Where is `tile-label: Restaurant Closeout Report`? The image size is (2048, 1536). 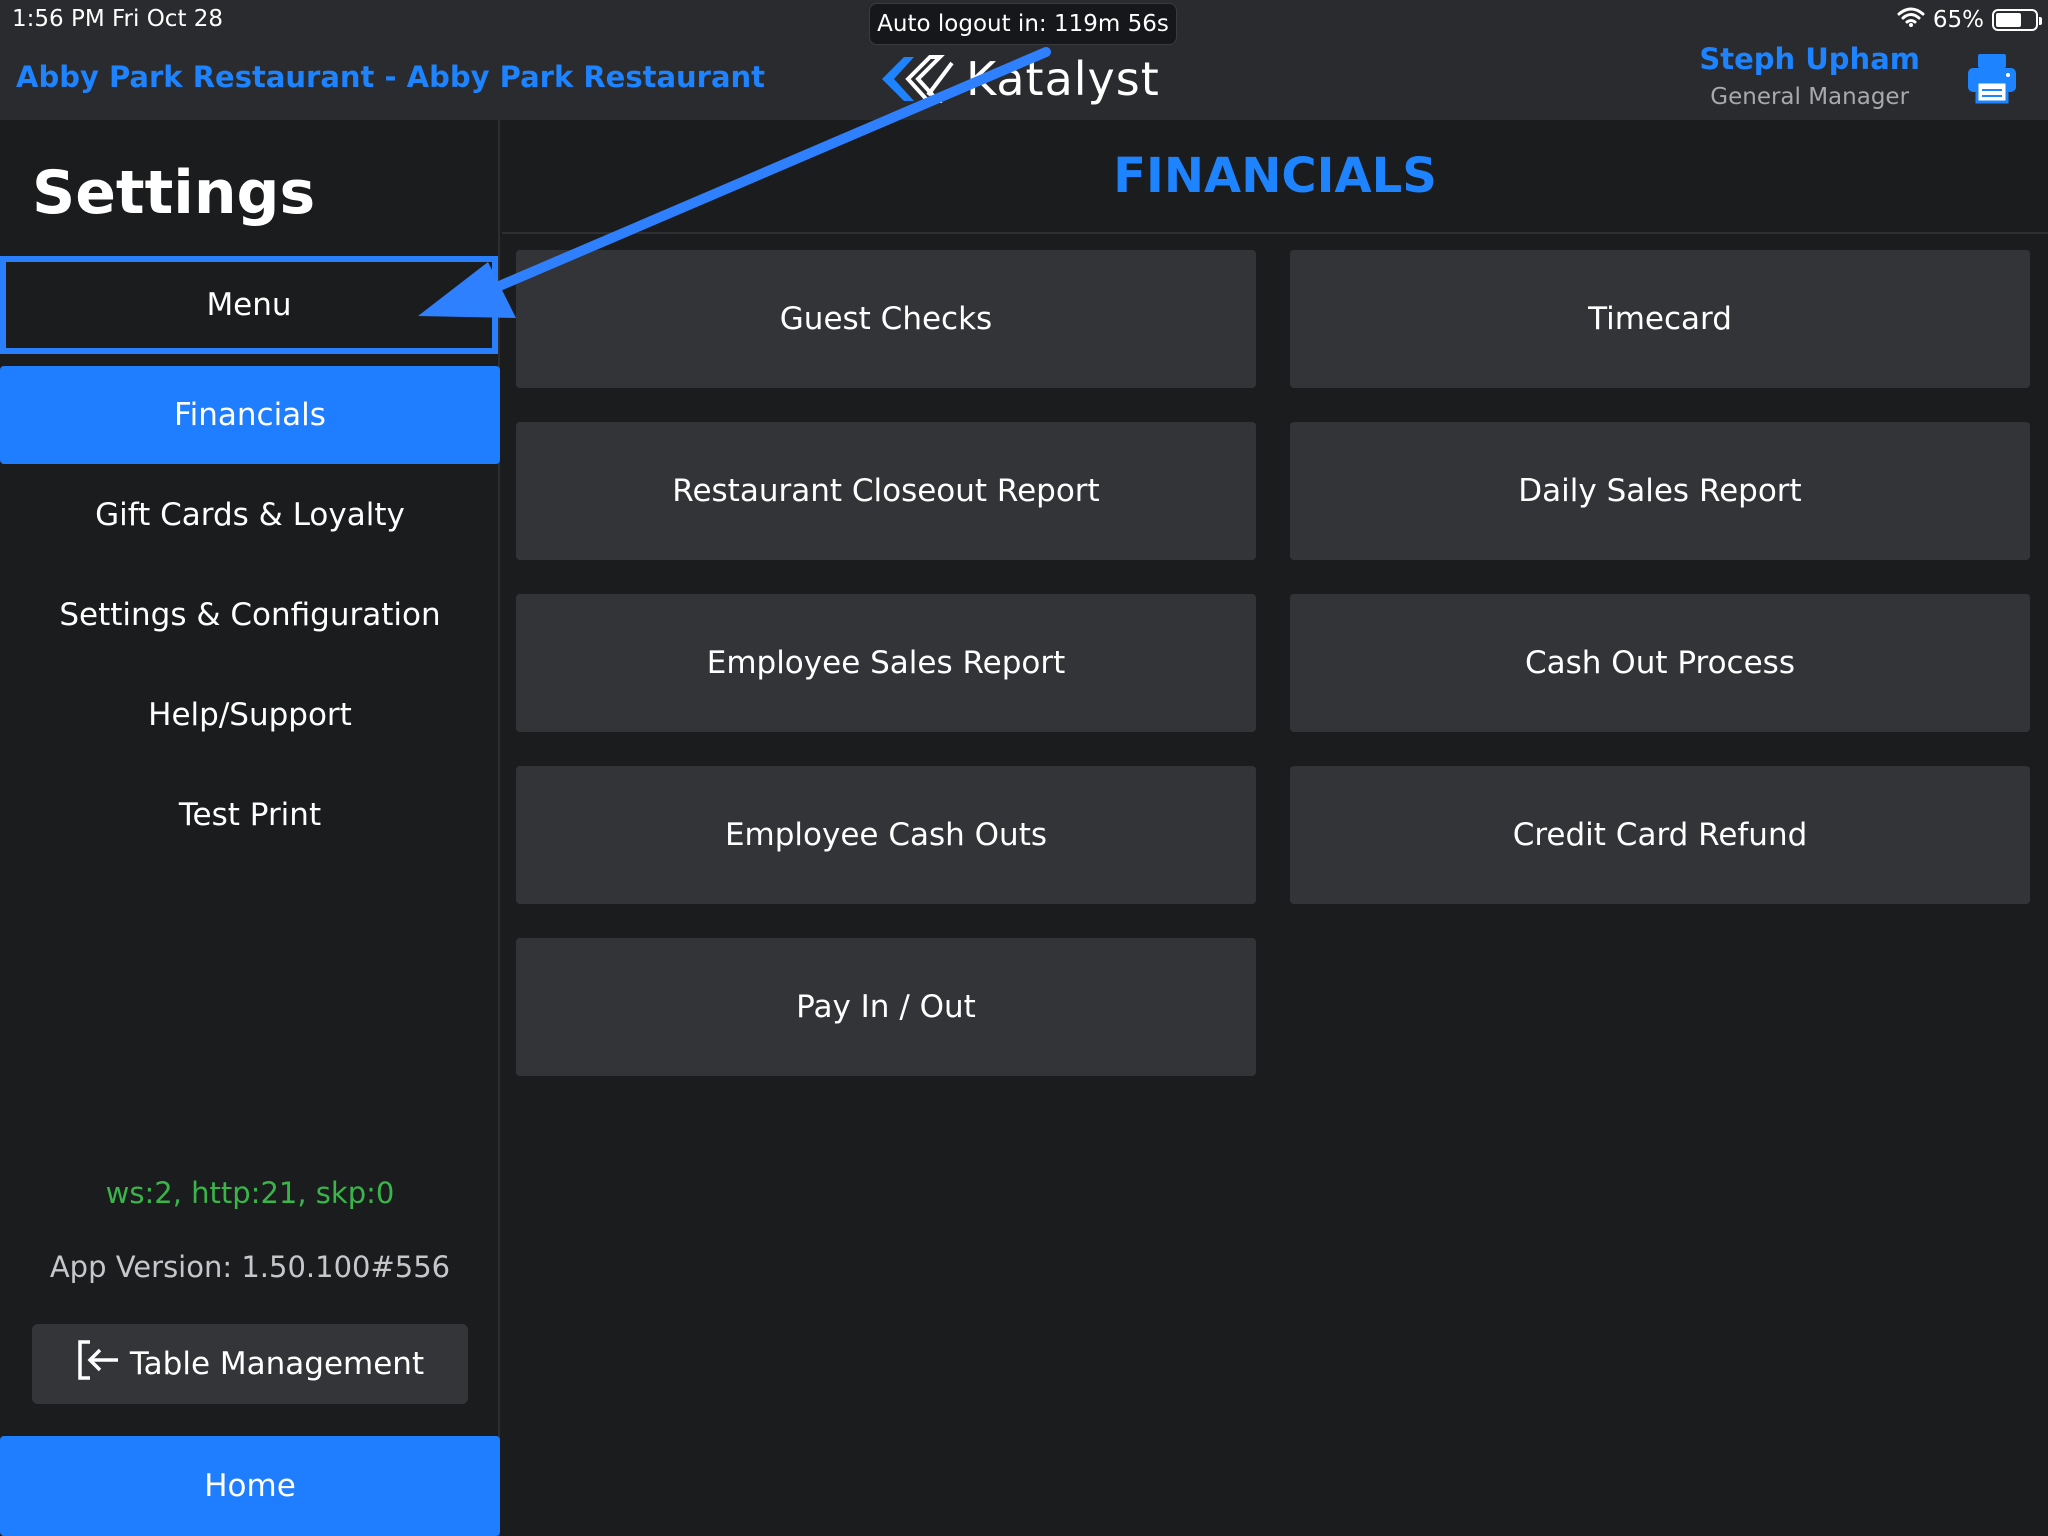 tile-label: Restaurant Closeout Report is located at coordinates (886, 491).